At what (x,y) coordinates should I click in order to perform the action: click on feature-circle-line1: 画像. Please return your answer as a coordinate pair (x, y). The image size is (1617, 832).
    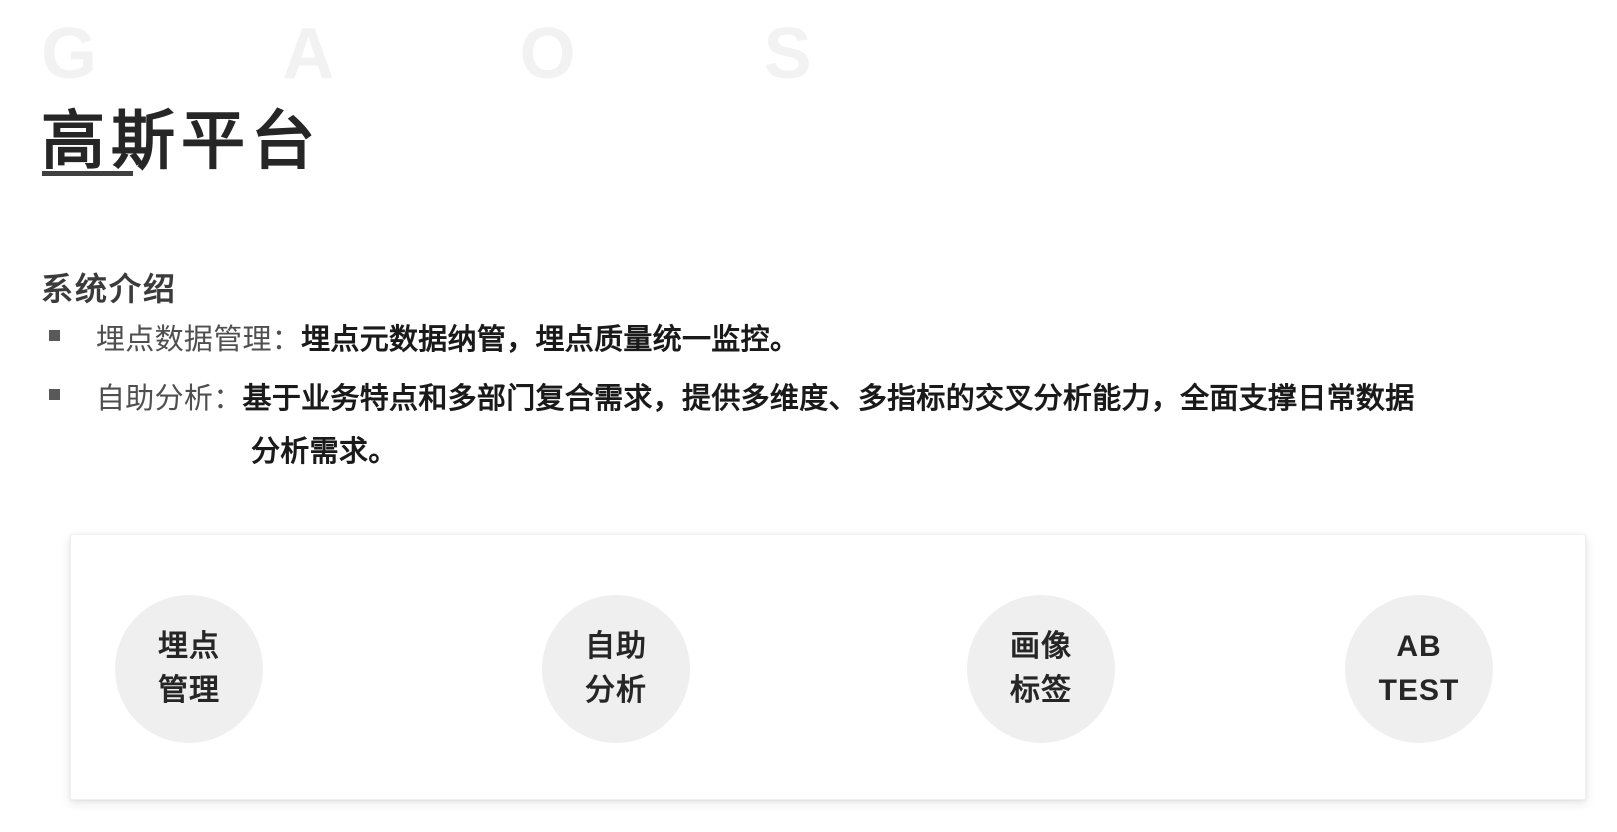
    Looking at the image, I should click on (1041, 646).